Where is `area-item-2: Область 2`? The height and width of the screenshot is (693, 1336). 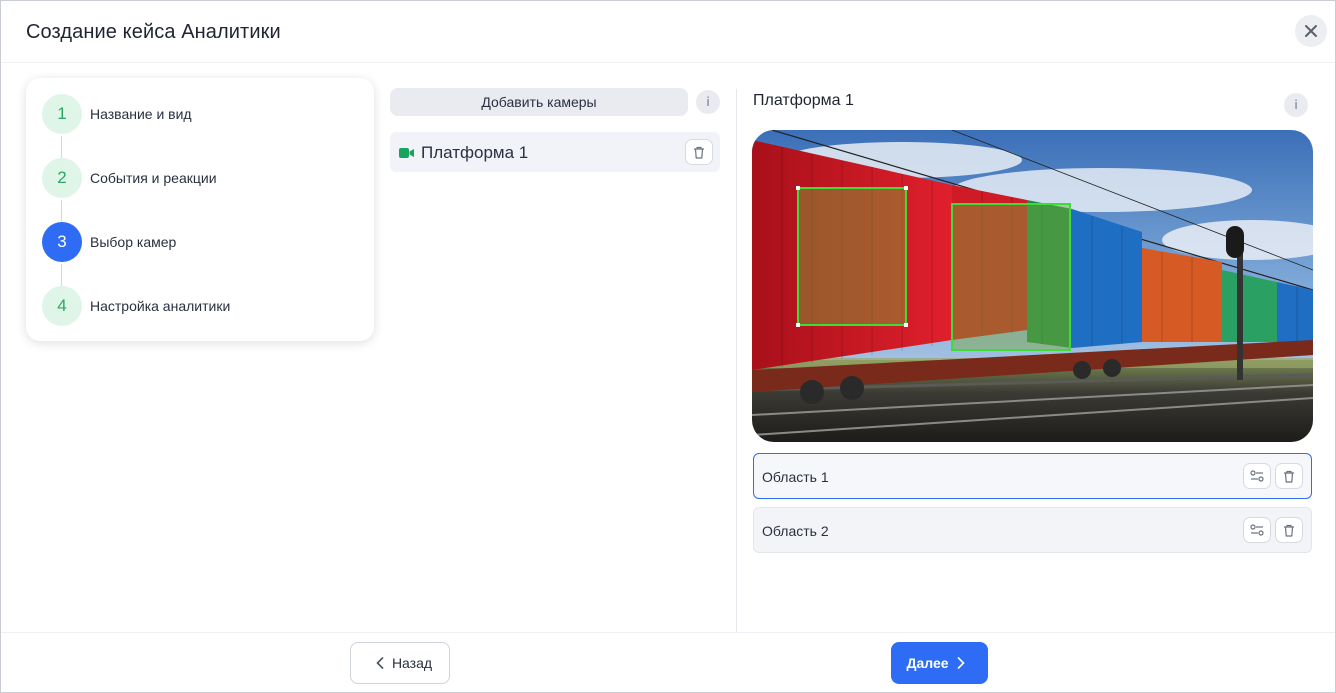 area-item-2: Область 2 is located at coordinates (1032, 530).